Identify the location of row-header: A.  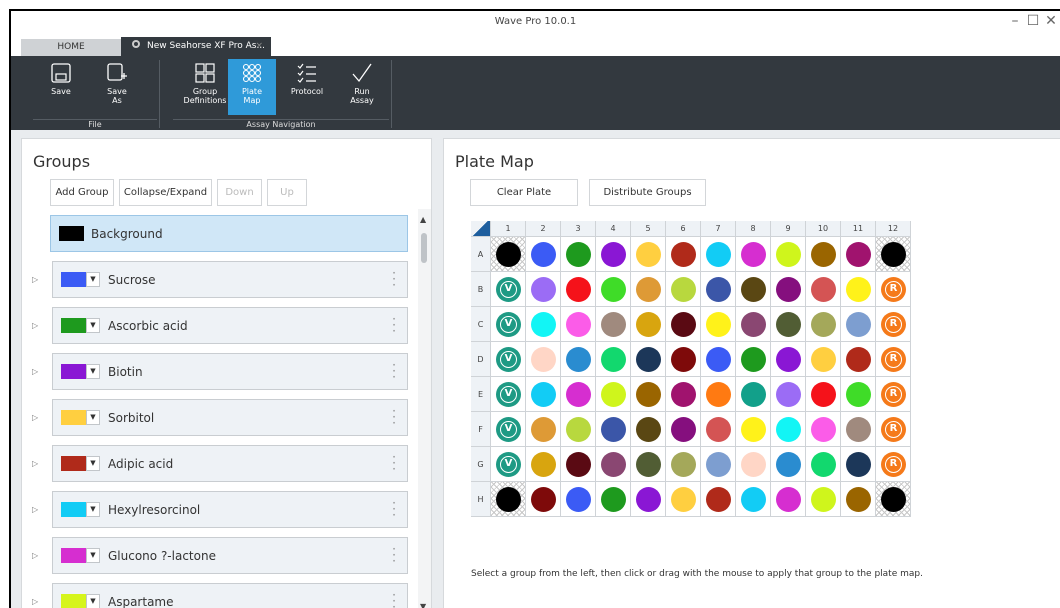
(481, 254).